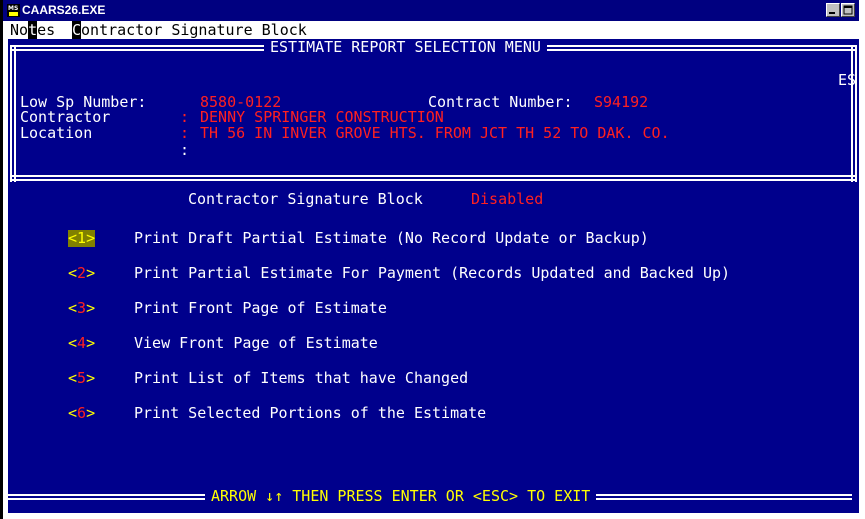 Image resolution: width=865 pixels, height=519 pixels. Describe the element at coordinates (185, 150) in the screenshot. I see `location-colon-2: :` at that location.